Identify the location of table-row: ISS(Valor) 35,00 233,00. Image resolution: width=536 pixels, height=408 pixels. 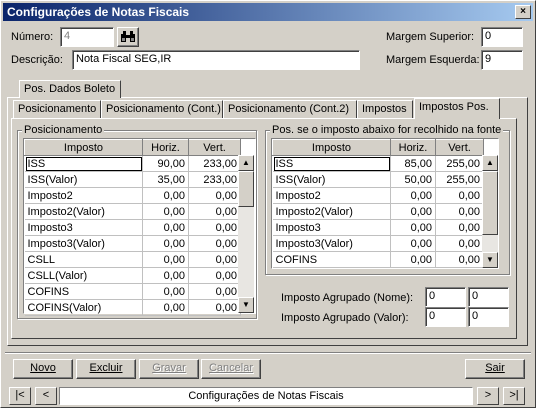
(132, 179).